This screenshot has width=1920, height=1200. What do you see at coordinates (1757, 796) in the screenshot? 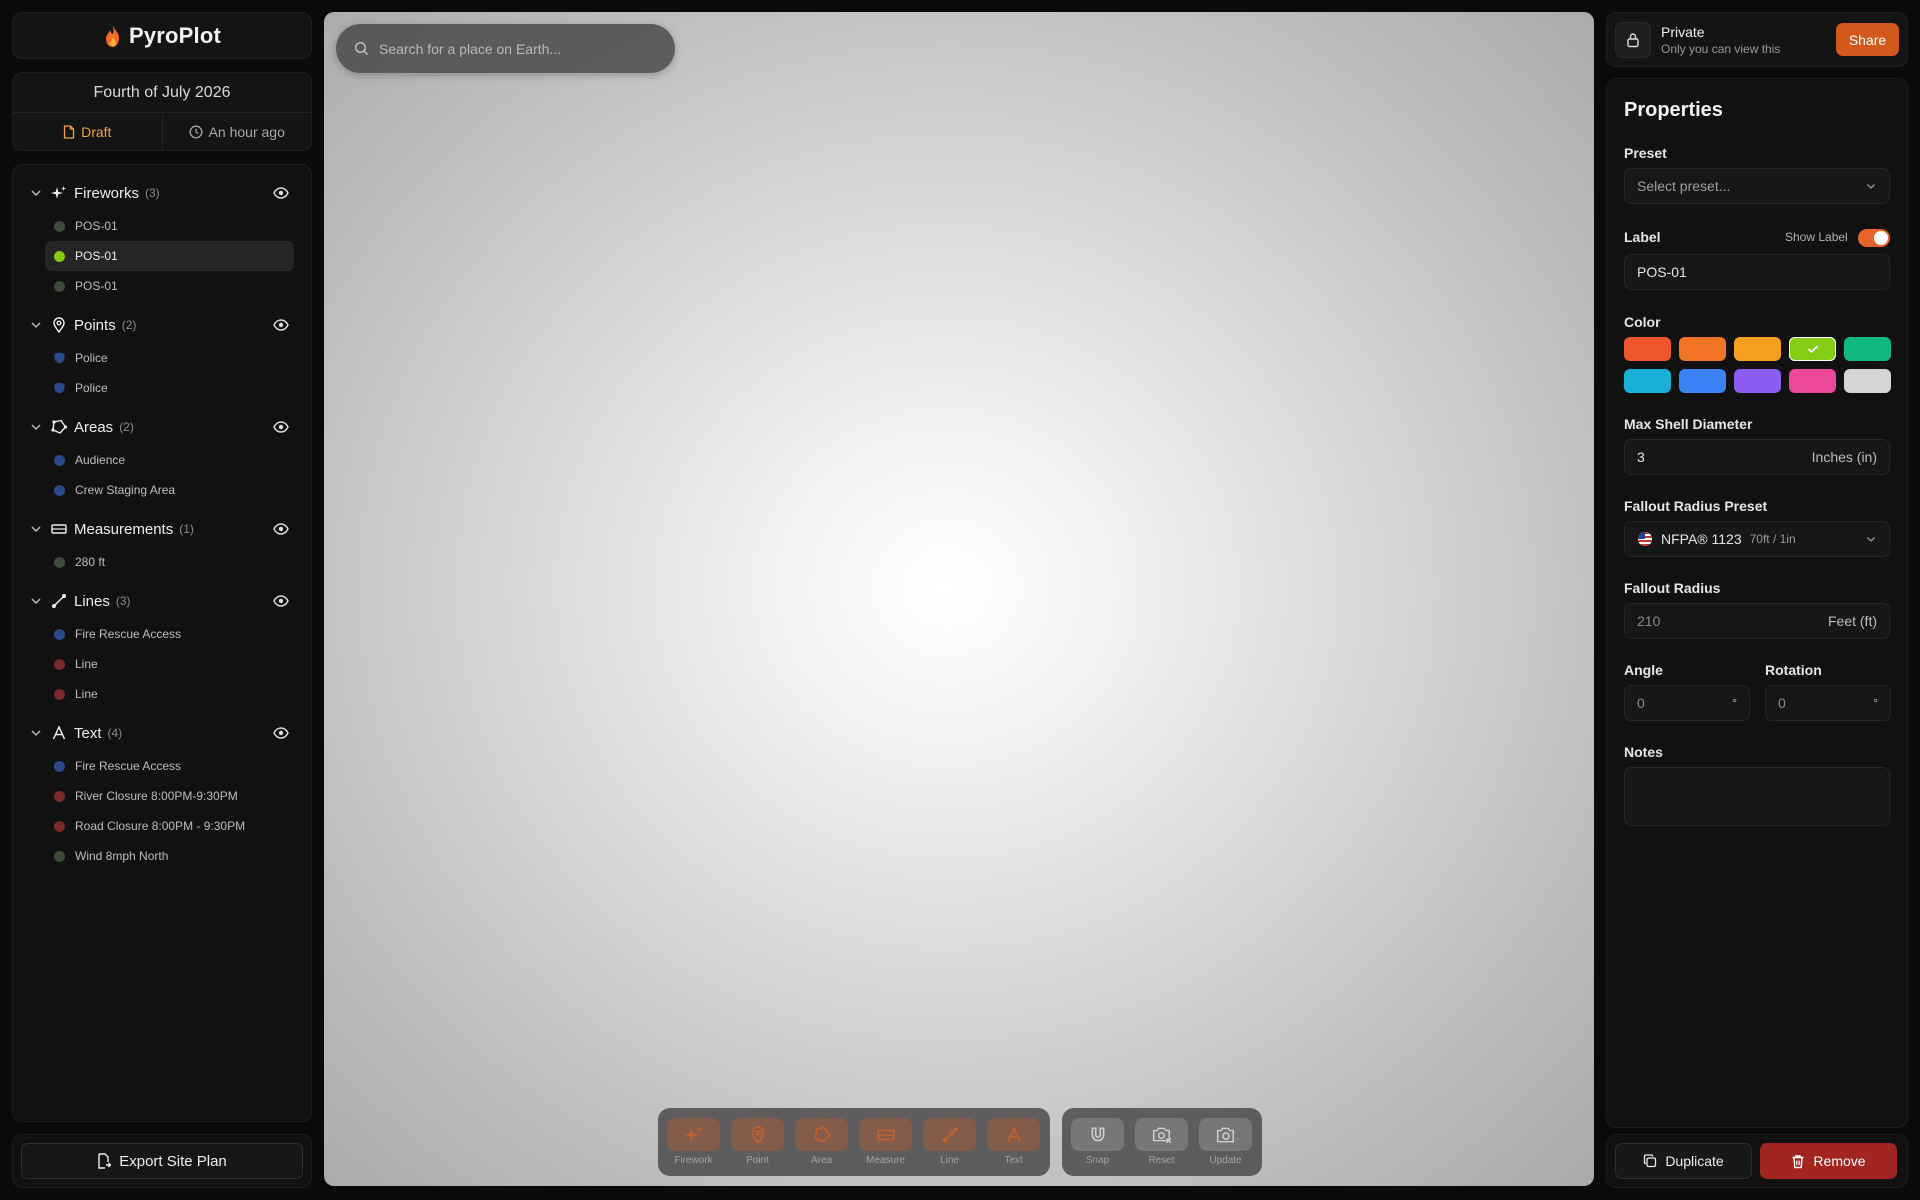
I see `notes-textarea` at bounding box center [1757, 796].